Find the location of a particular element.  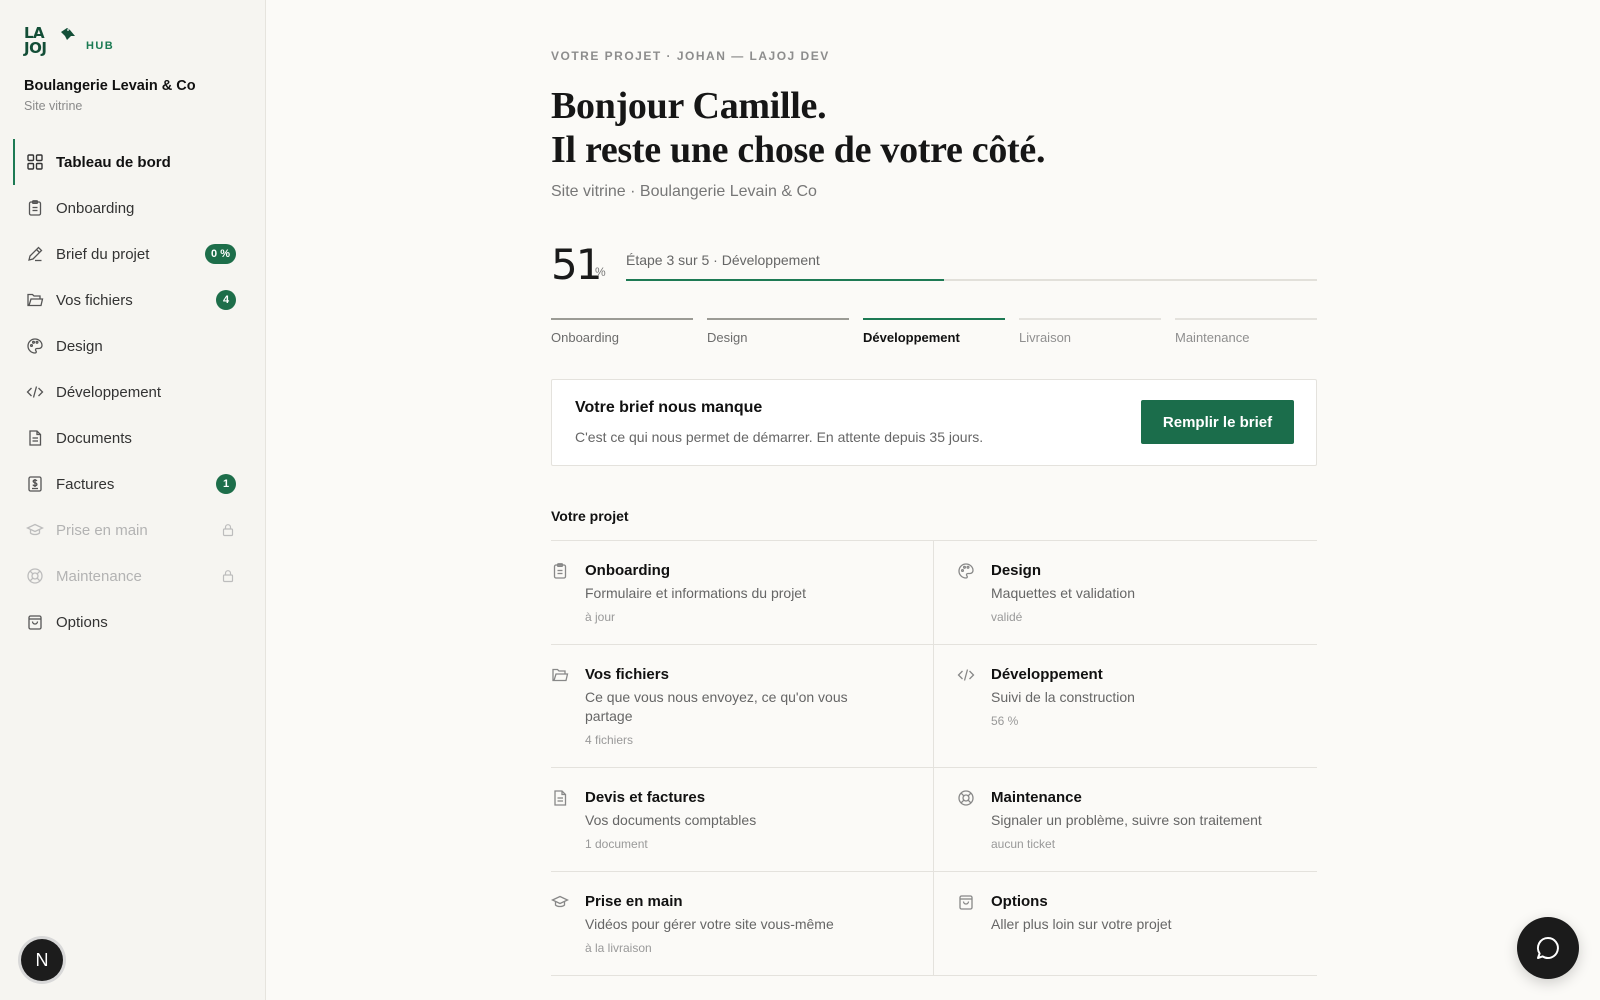

sidebar-item-label: Maintenance is located at coordinates (99, 576).